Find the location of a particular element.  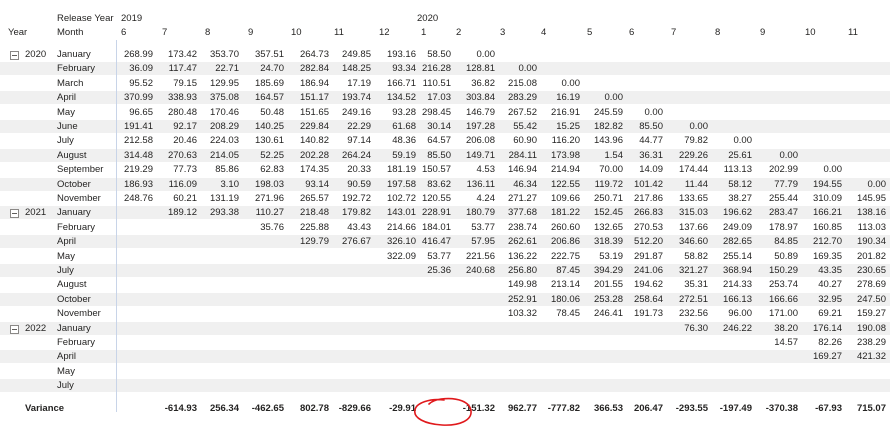

annotation-layer is located at coordinates (443, 411).